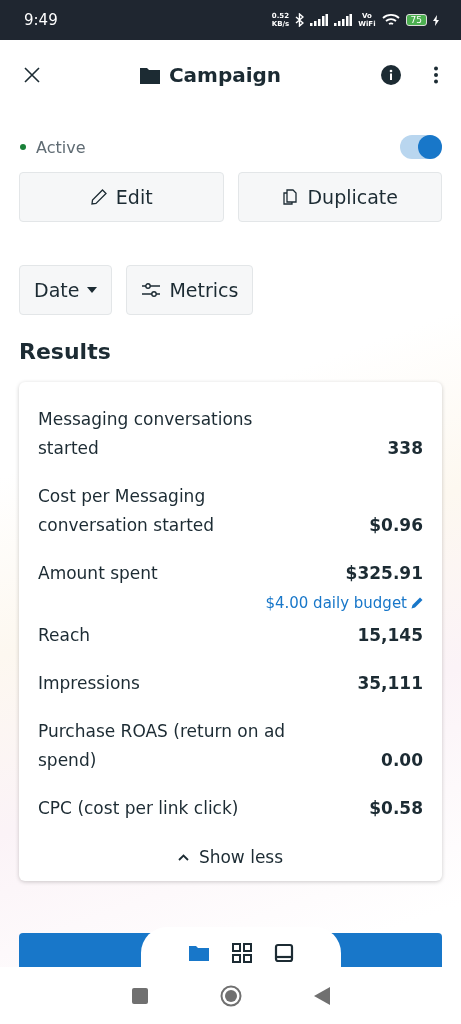 The width and height of the screenshot is (461, 1024). I want to click on metric-value: 35,111, so click(390, 683).